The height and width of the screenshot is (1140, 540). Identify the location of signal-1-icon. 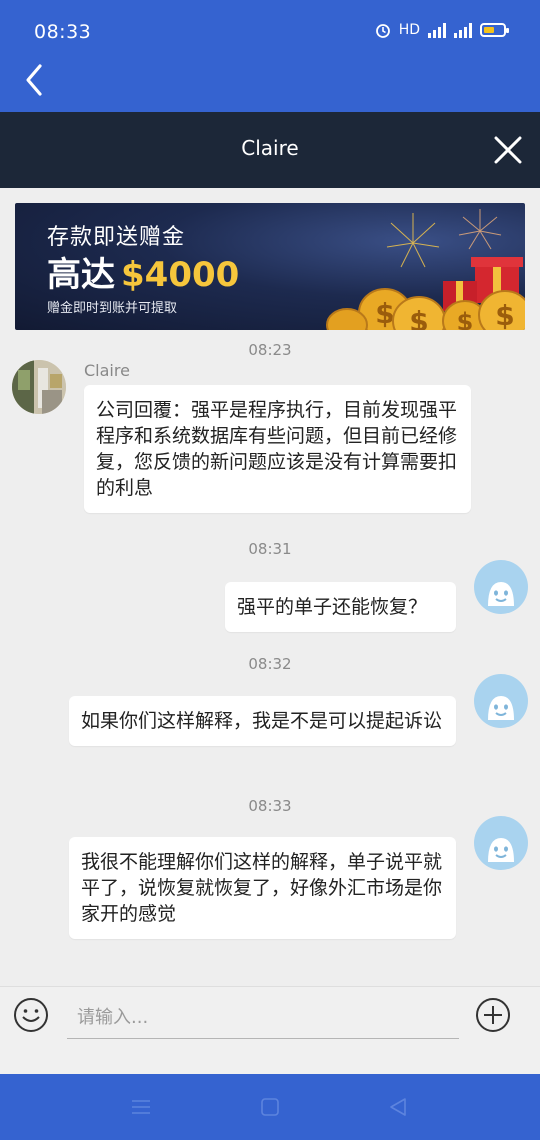
(437, 30).